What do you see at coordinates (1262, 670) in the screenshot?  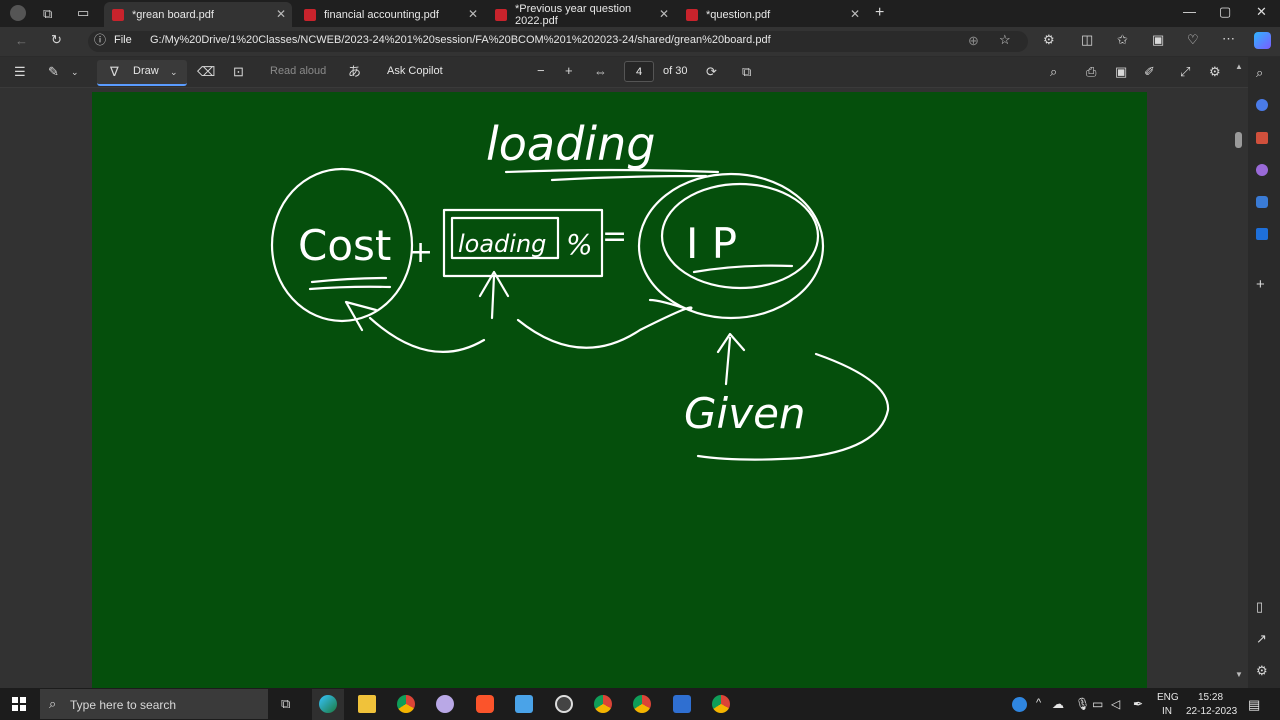 I see `sidebar-settings-icon: ⚙` at bounding box center [1262, 670].